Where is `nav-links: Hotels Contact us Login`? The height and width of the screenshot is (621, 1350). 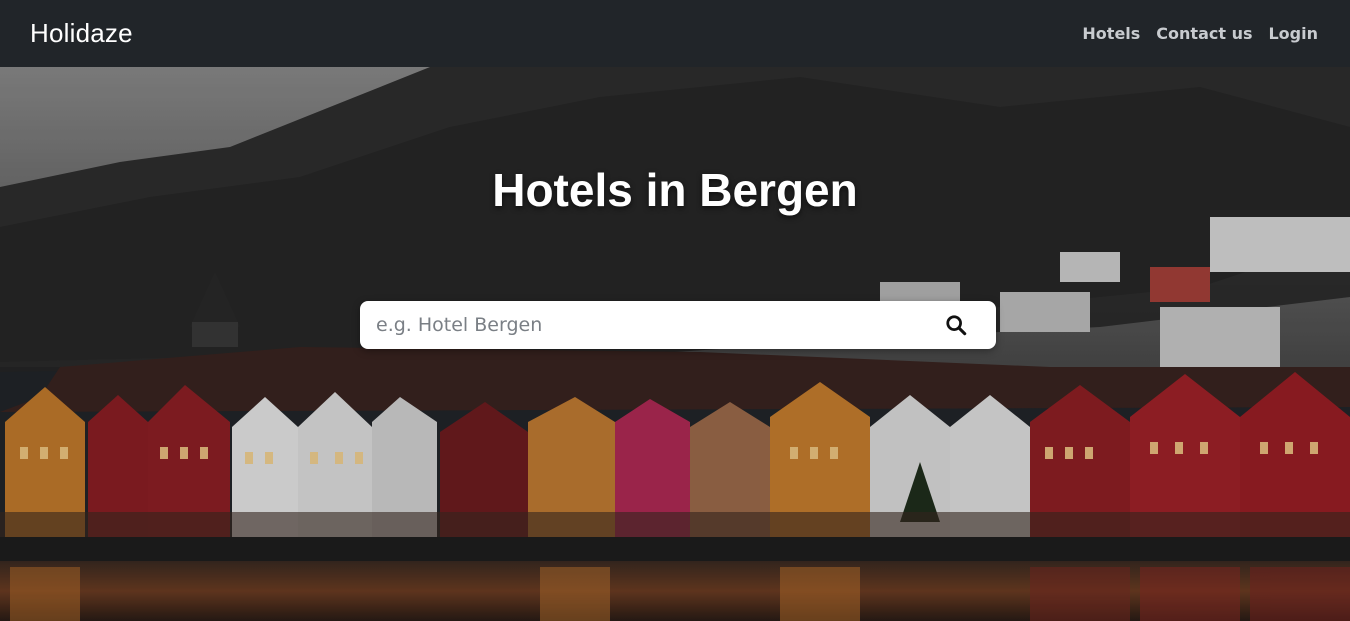 nav-links: Hotels Contact us Login is located at coordinates (1200, 33).